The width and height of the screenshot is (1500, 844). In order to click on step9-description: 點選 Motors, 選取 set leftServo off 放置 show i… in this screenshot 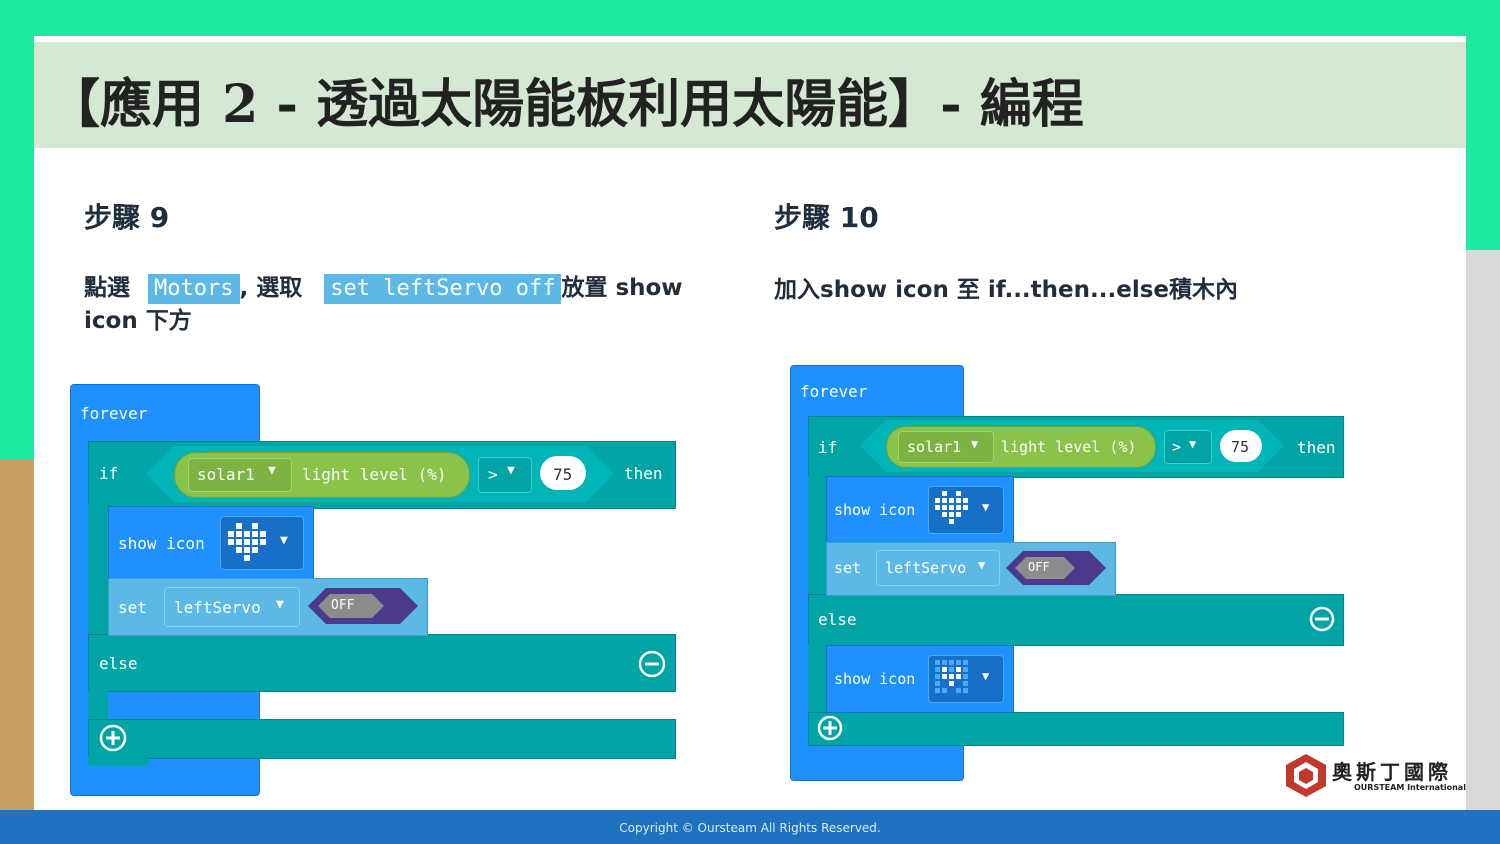, I will do `click(384, 305)`.